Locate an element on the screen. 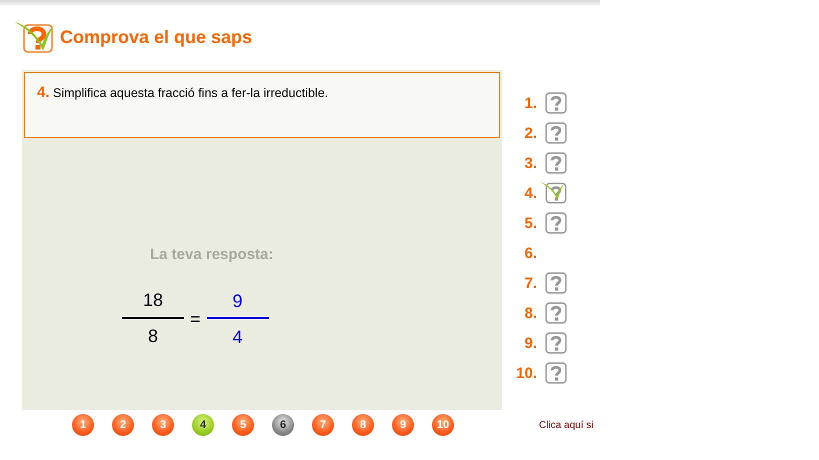 The width and height of the screenshot is (819, 460). denominator-field: 4 is located at coordinates (237, 337).